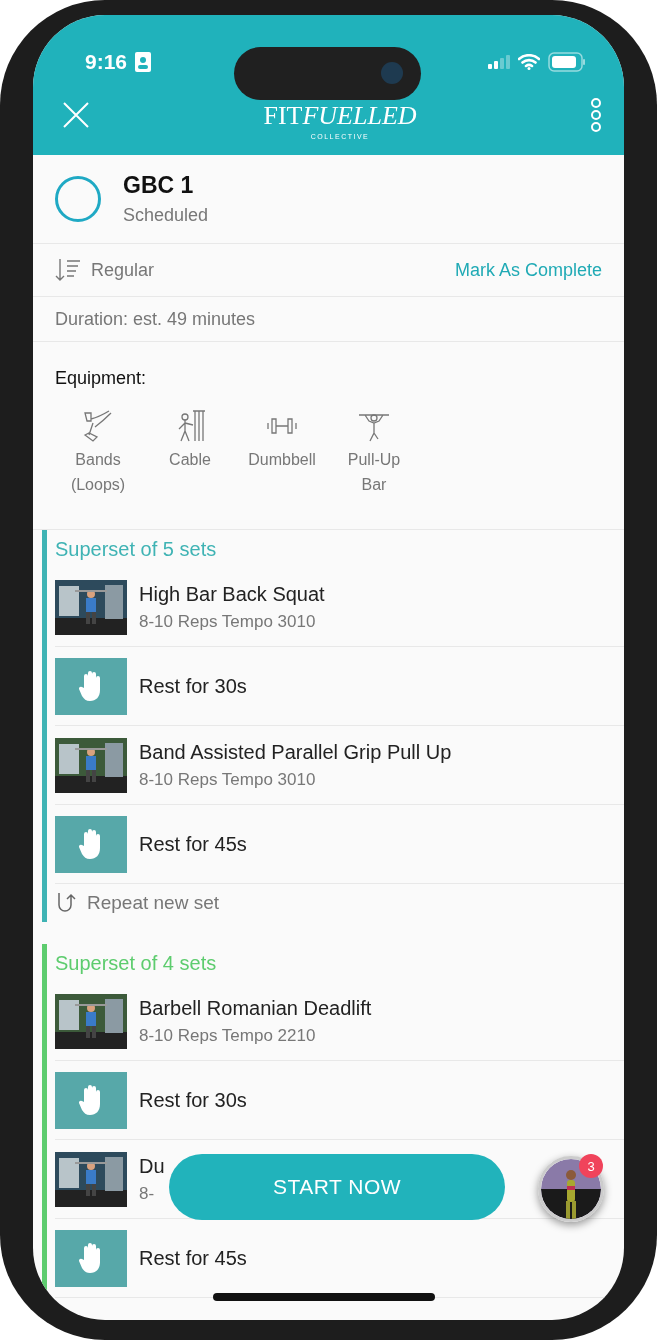 This screenshot has width=657, height=1340. Describe the element at coordinates (147, 1193) in the screenshot. I see `exercise-detail: 8-` at that location.